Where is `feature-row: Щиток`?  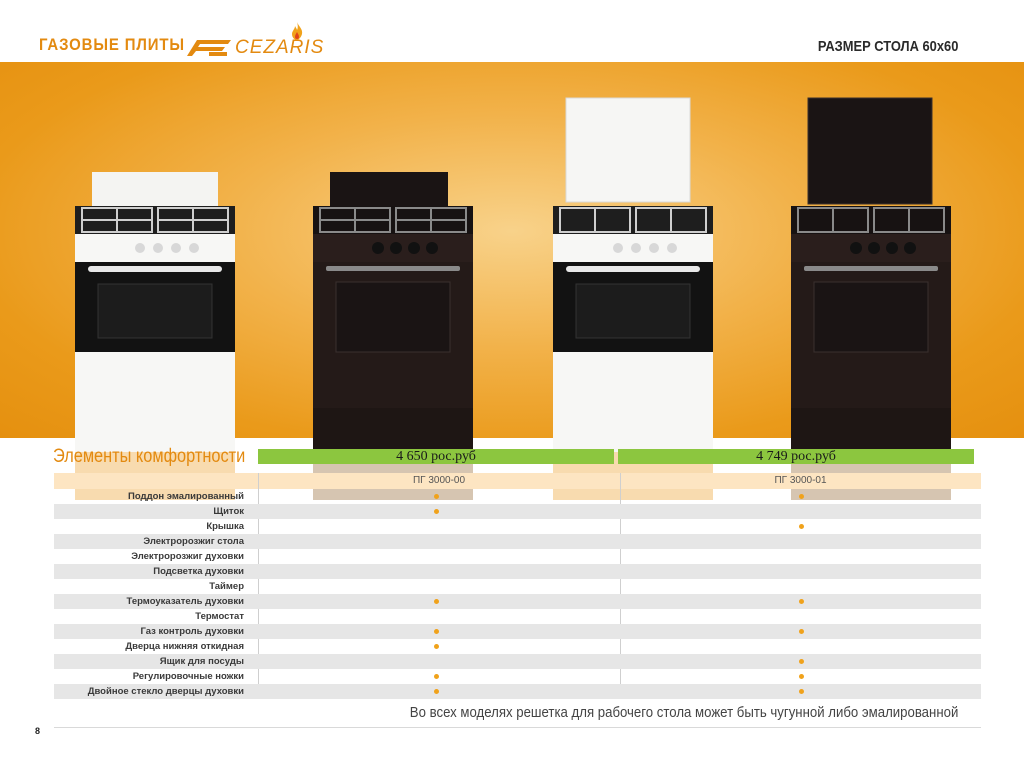
feature-row: Щиток is located at coordinates (517, 511).